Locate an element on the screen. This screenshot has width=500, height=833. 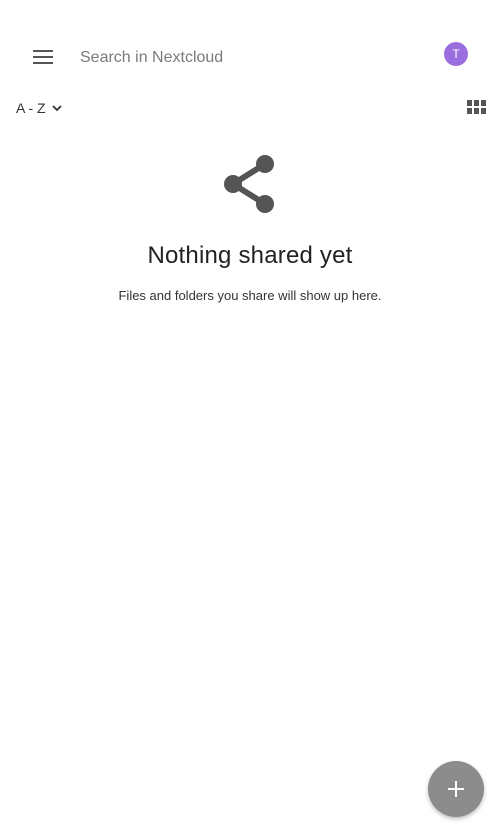
chevron-down-icon is located at coordinates (56, 108).